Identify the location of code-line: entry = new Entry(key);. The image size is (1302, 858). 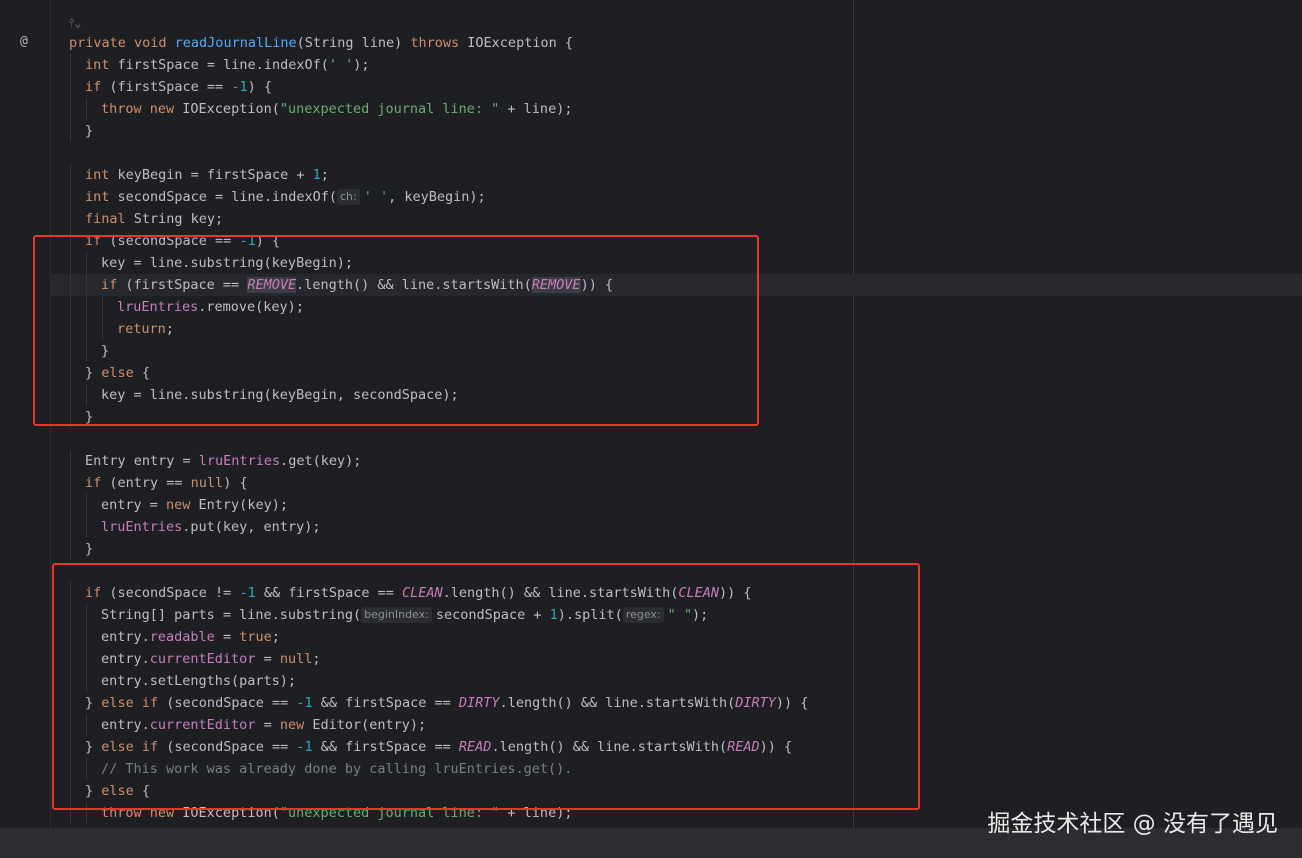
(676, 505).